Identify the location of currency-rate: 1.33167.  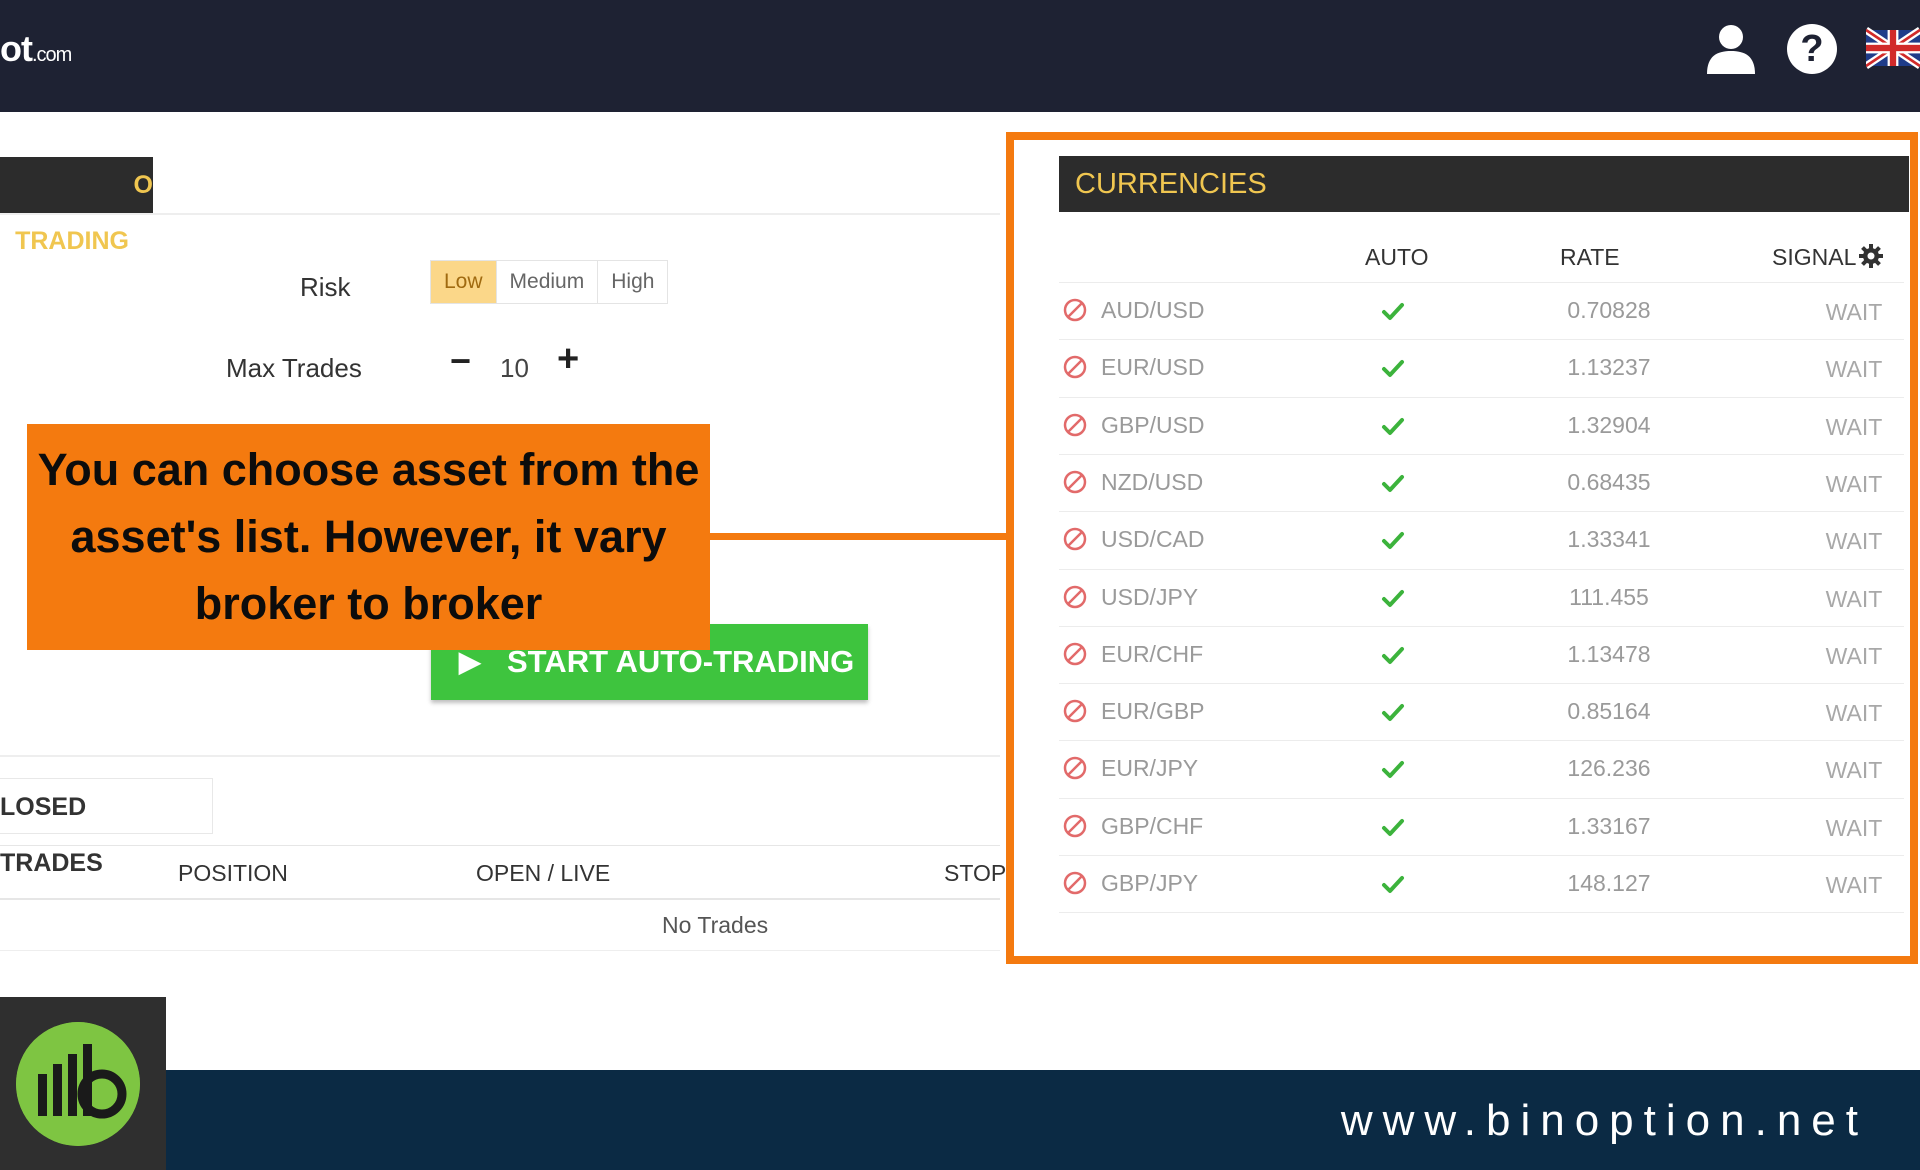
(1609, 825).